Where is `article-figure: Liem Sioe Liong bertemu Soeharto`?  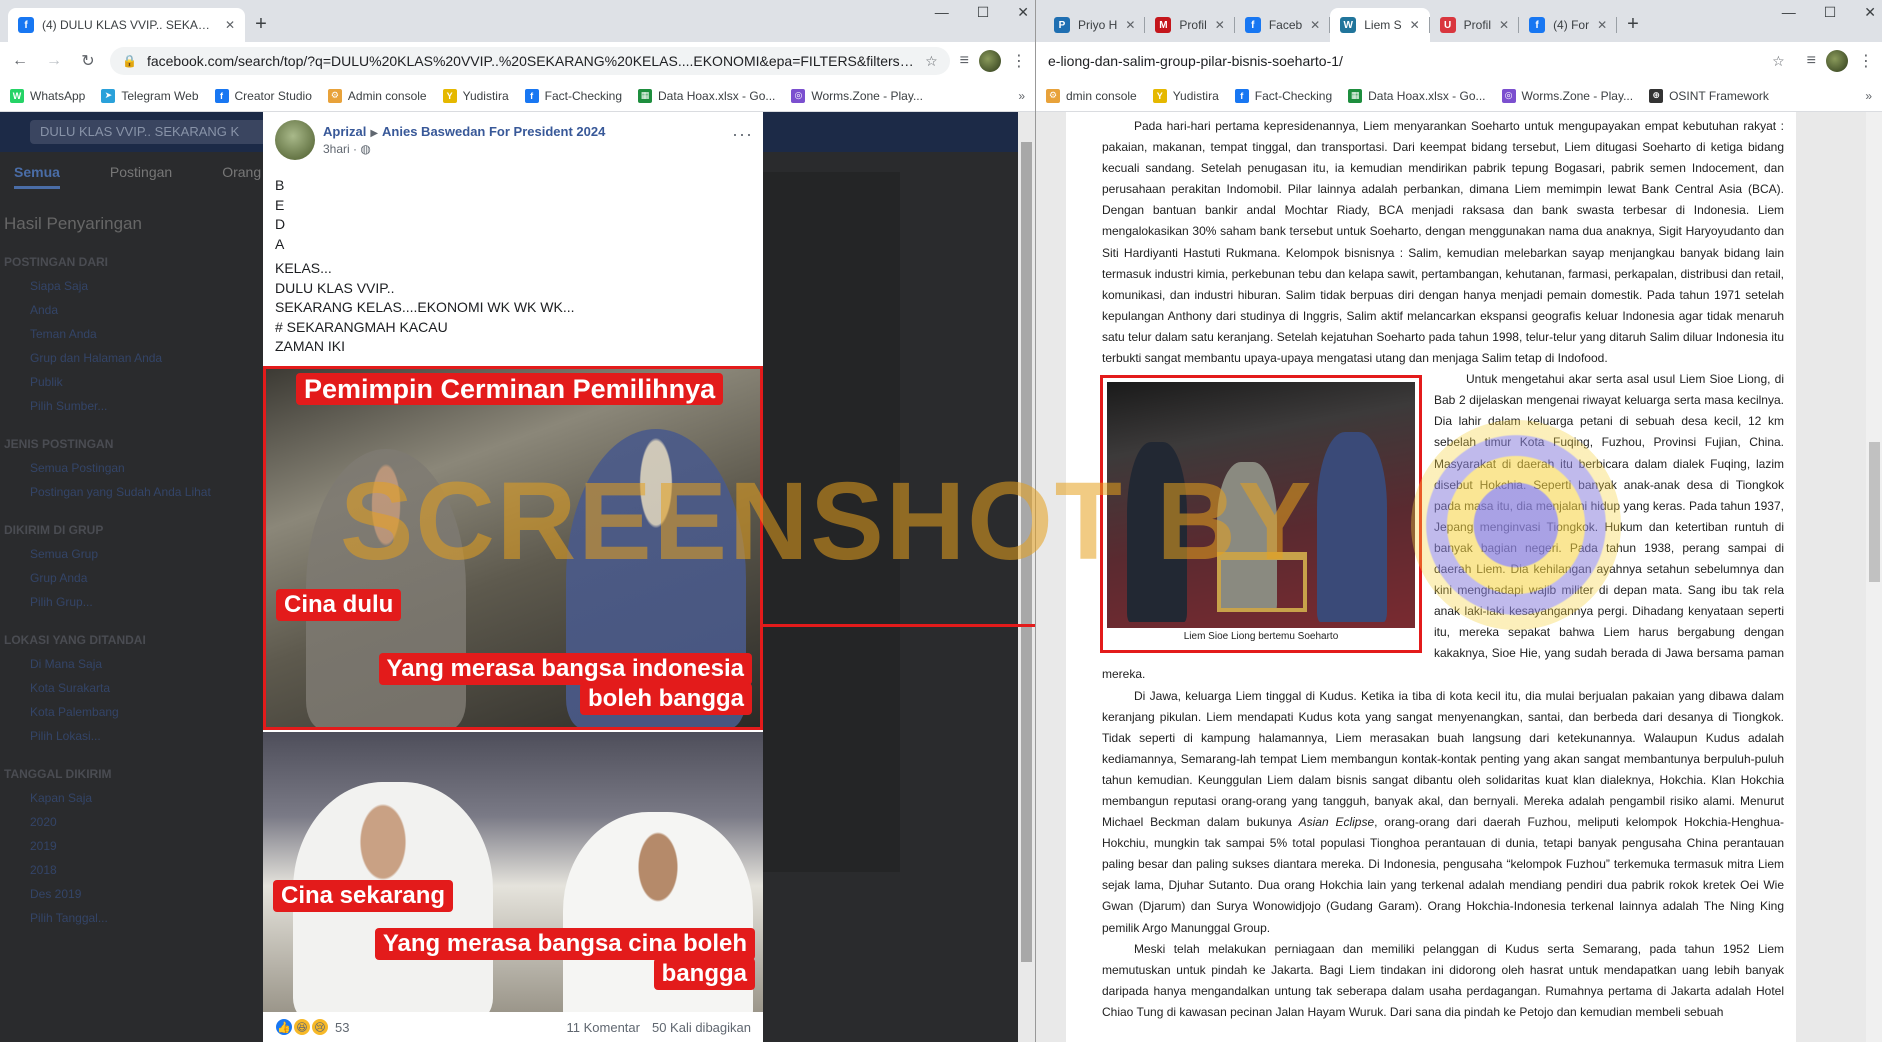
article-figure: Liem Sioe Liong bertemu Soeharto is located at coordinates (1261, 514).